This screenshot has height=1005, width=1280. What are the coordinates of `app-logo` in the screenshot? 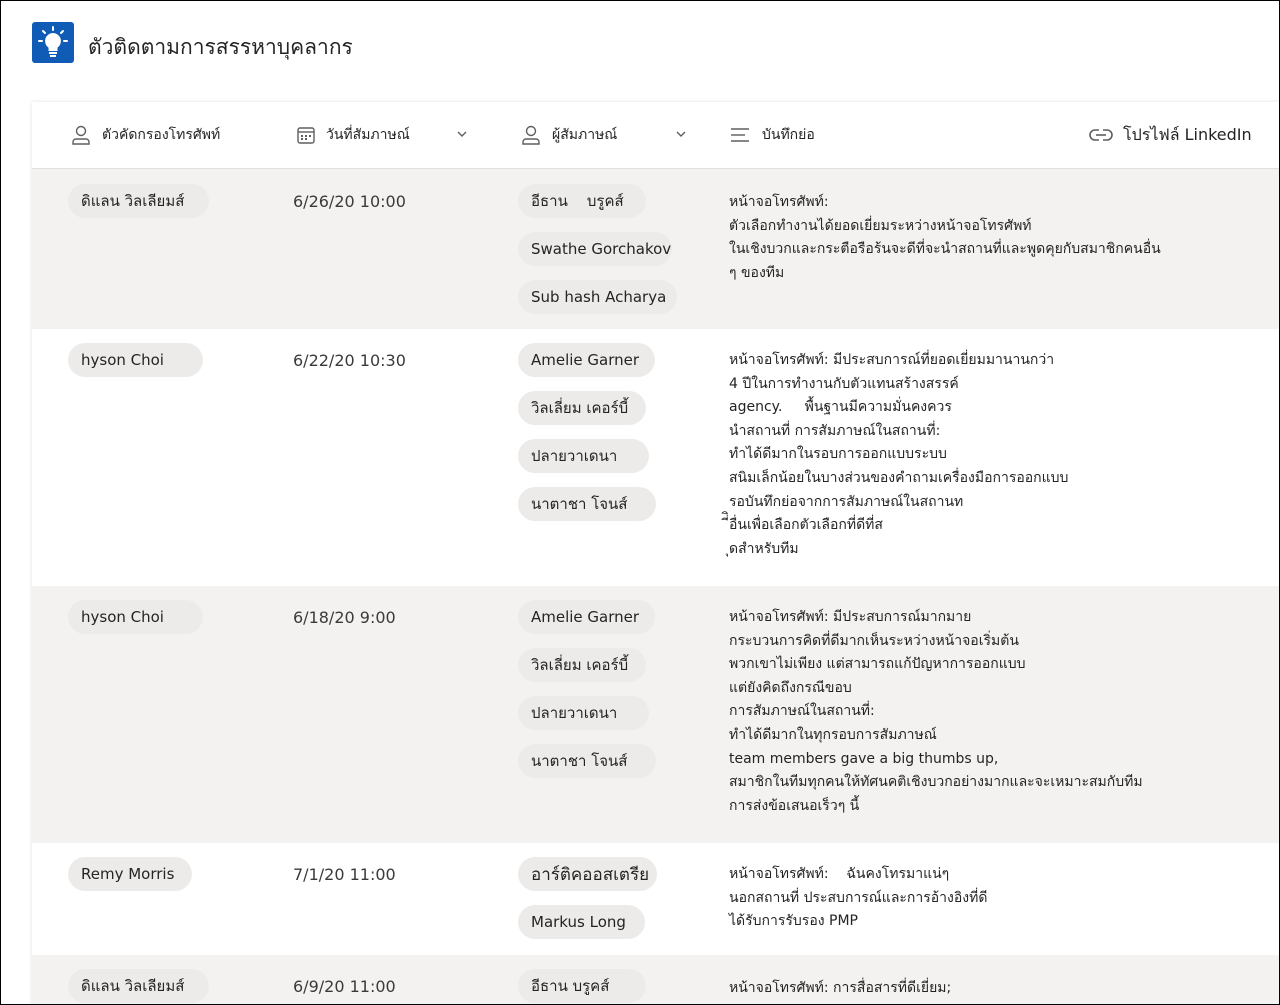 It's located at (53, 42).